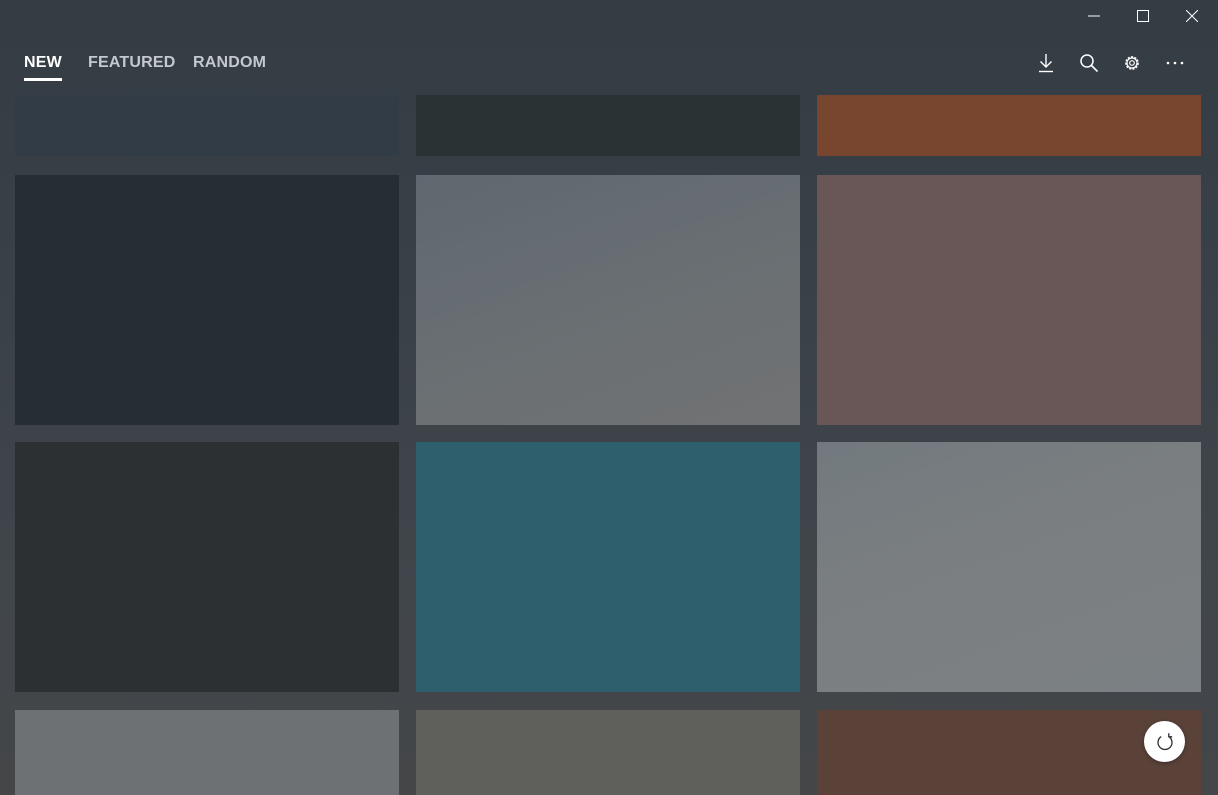 The width and height of the screenshot is (1218, 795). I want to click on search-button, so click(1089, 63).